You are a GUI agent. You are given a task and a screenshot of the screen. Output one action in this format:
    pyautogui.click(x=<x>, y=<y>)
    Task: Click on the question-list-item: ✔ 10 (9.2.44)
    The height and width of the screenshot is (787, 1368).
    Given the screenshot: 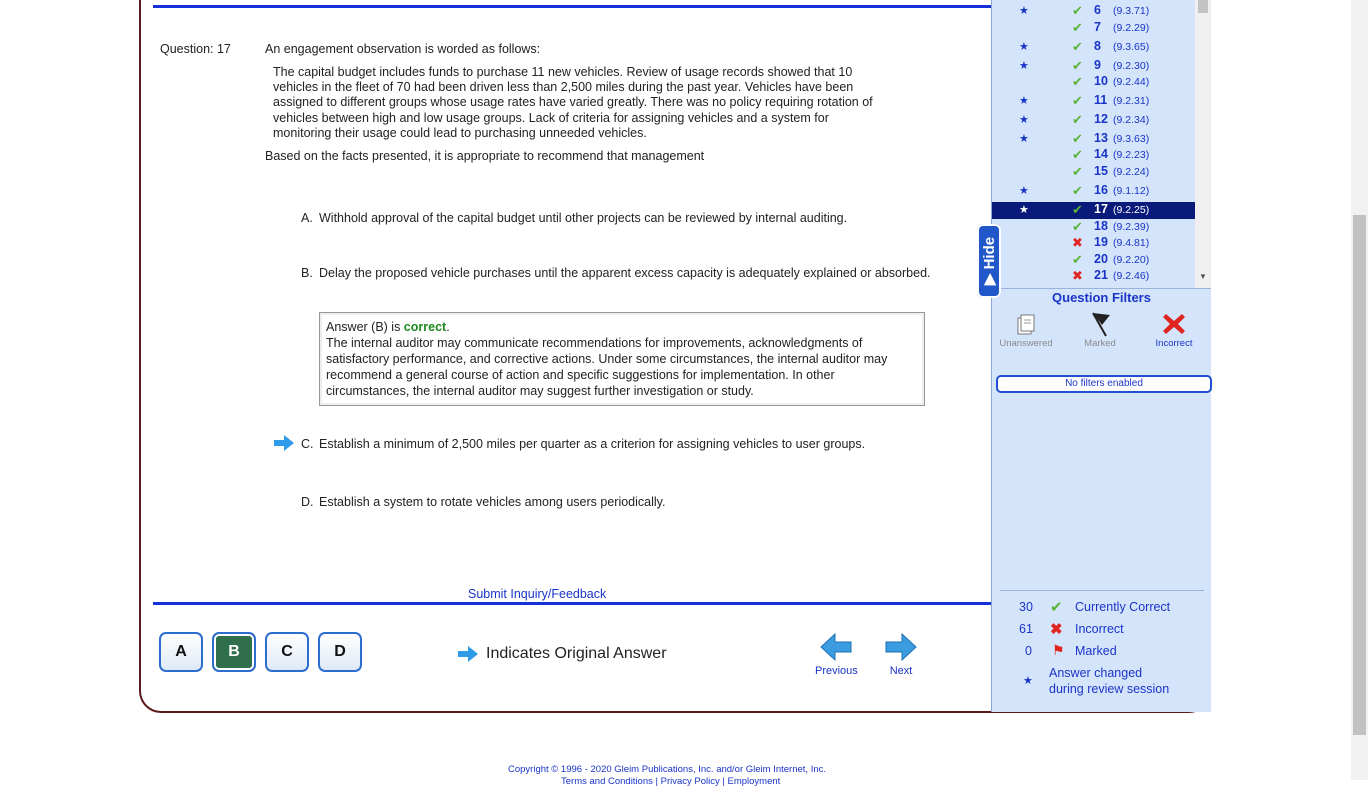 What is the action you would take?
    pyautogui.click(x=1093, y=82)
    